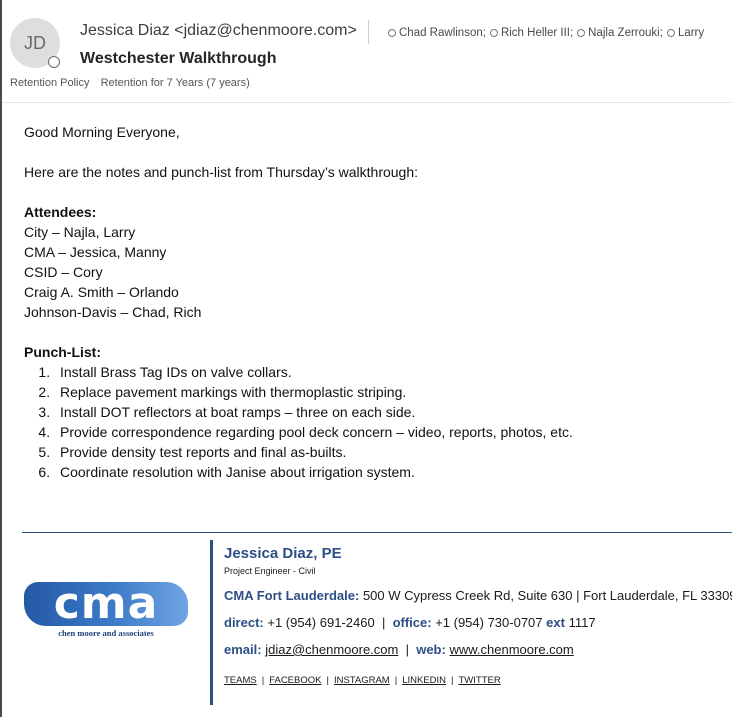 The image size is (732, 717). What do you see at coordinates (555, 622) in the screenshot?
I see `ext-label: ext` at bounding box center [555, 622].